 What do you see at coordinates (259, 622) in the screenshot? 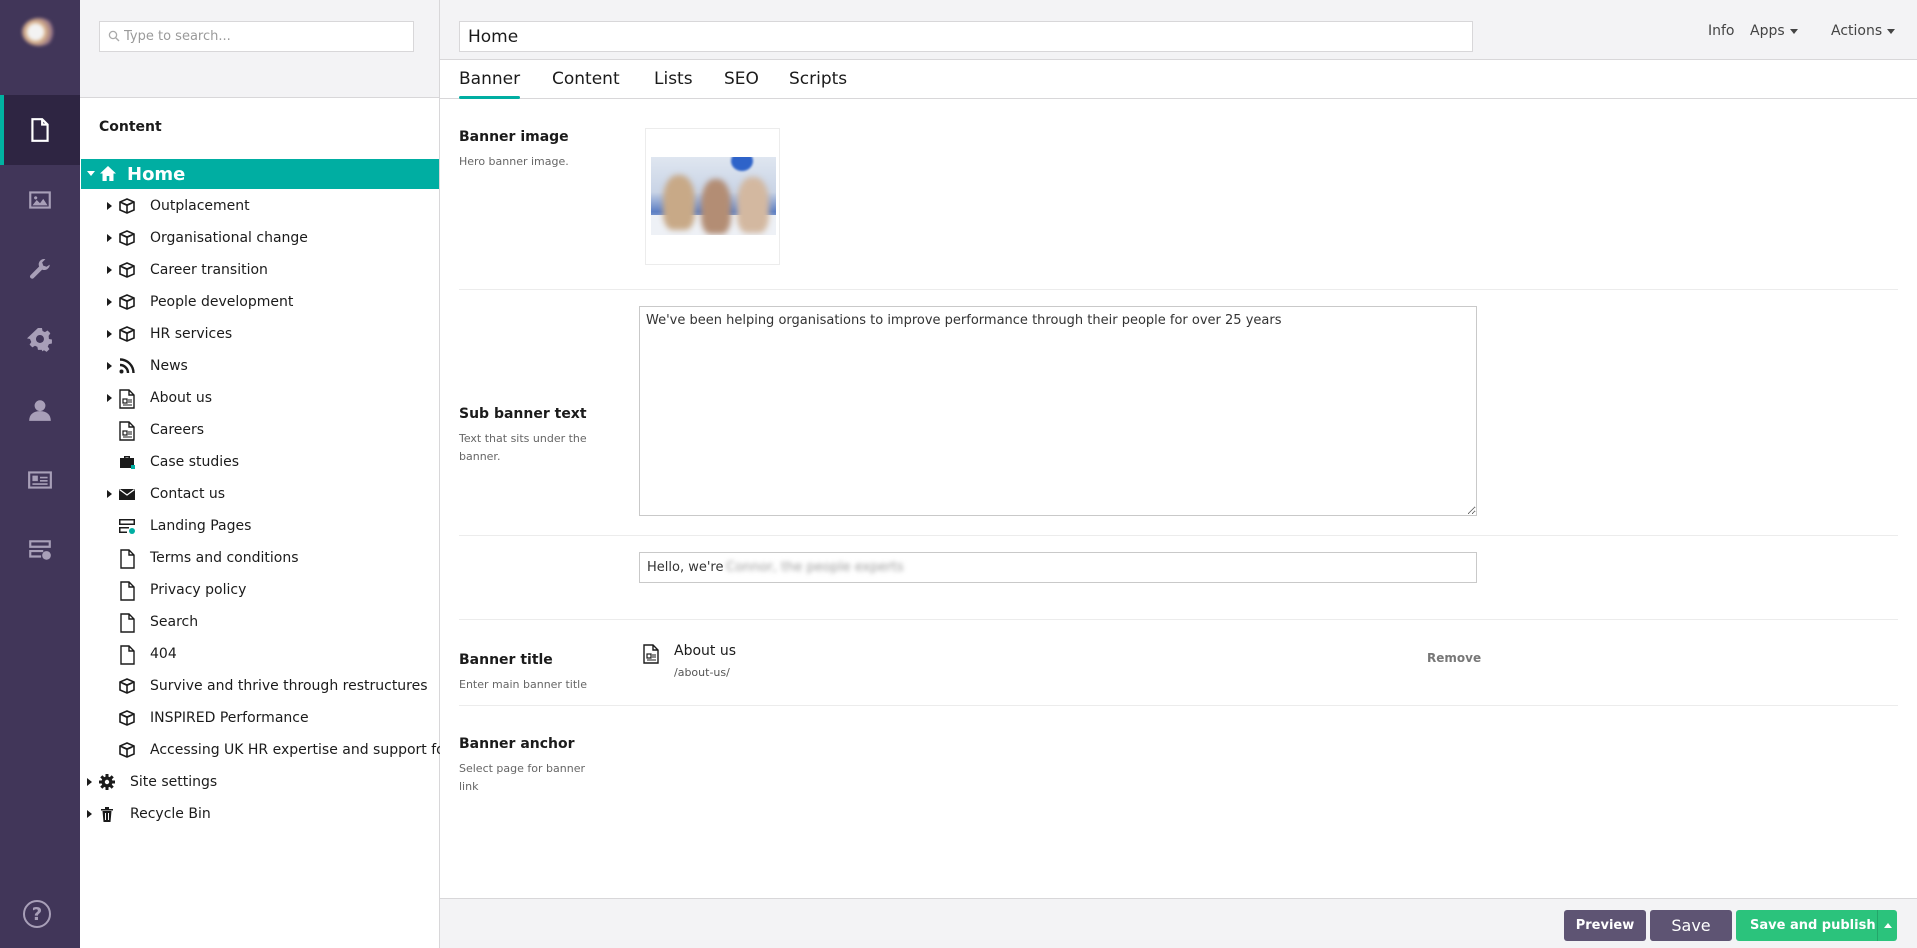
I see `tree-node: Search` at bounding box center [259, 622].